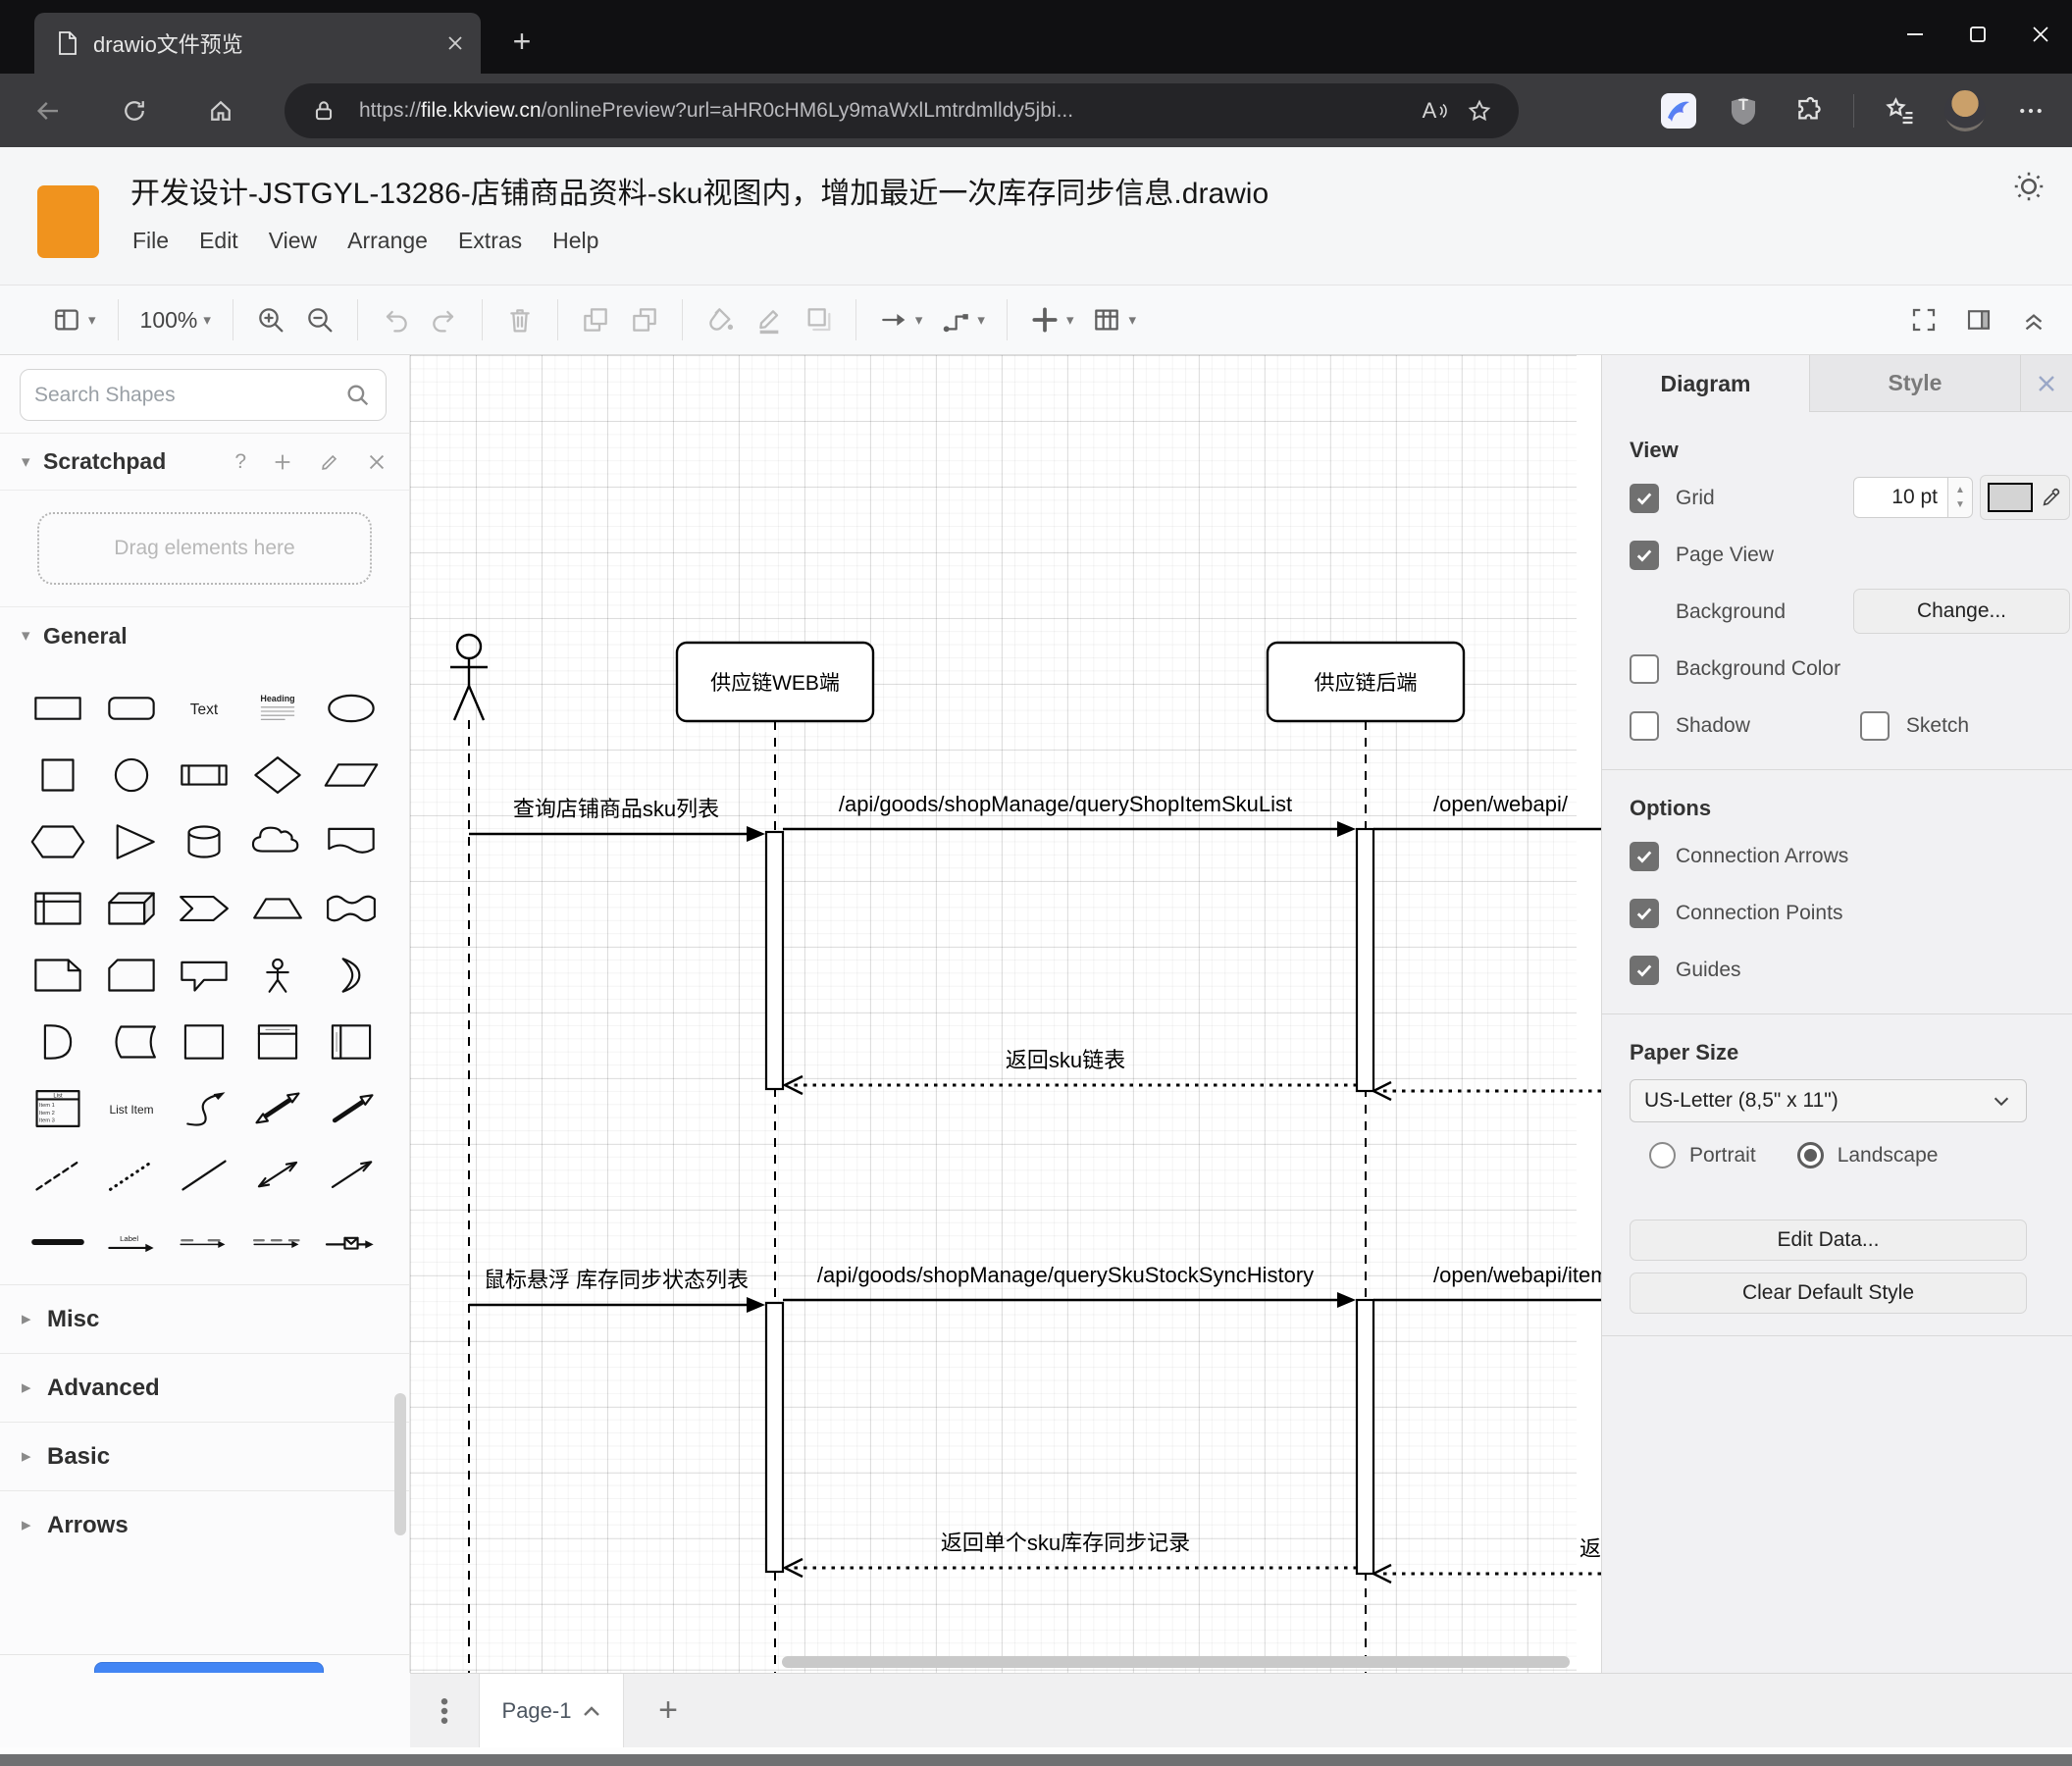 The height and width of the screenshot is (1766, 2072). I want to click on clear-default-style-button: Clear Default Style, so click(1828, 1293).